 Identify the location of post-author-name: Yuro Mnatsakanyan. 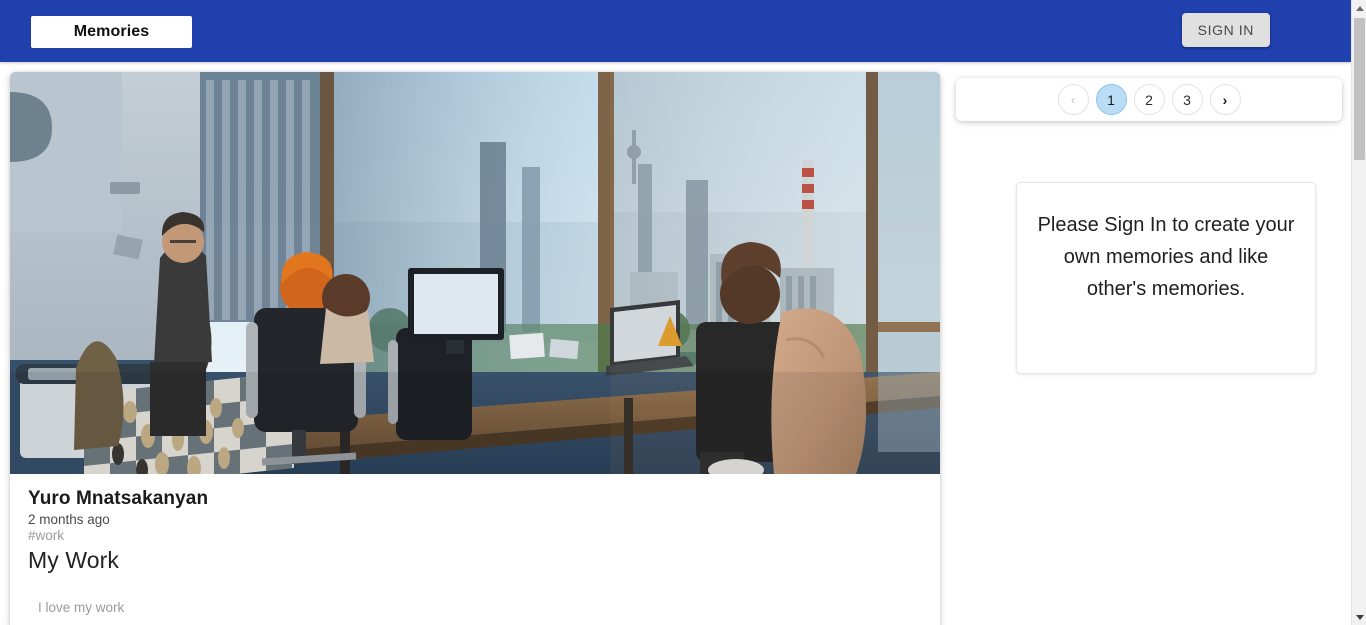
(118, 498).